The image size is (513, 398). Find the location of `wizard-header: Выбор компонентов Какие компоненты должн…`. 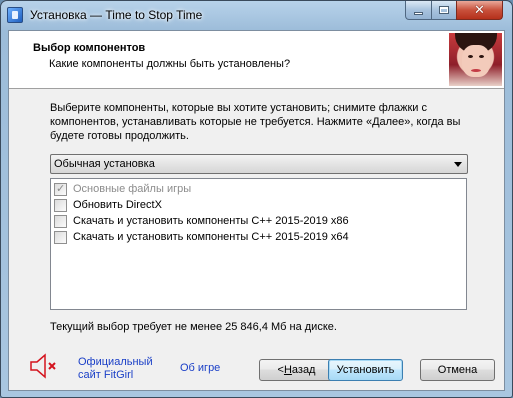

wizard-header: Выбор компонентов Какие компоненты должн… is located at coordinates (256, 60).